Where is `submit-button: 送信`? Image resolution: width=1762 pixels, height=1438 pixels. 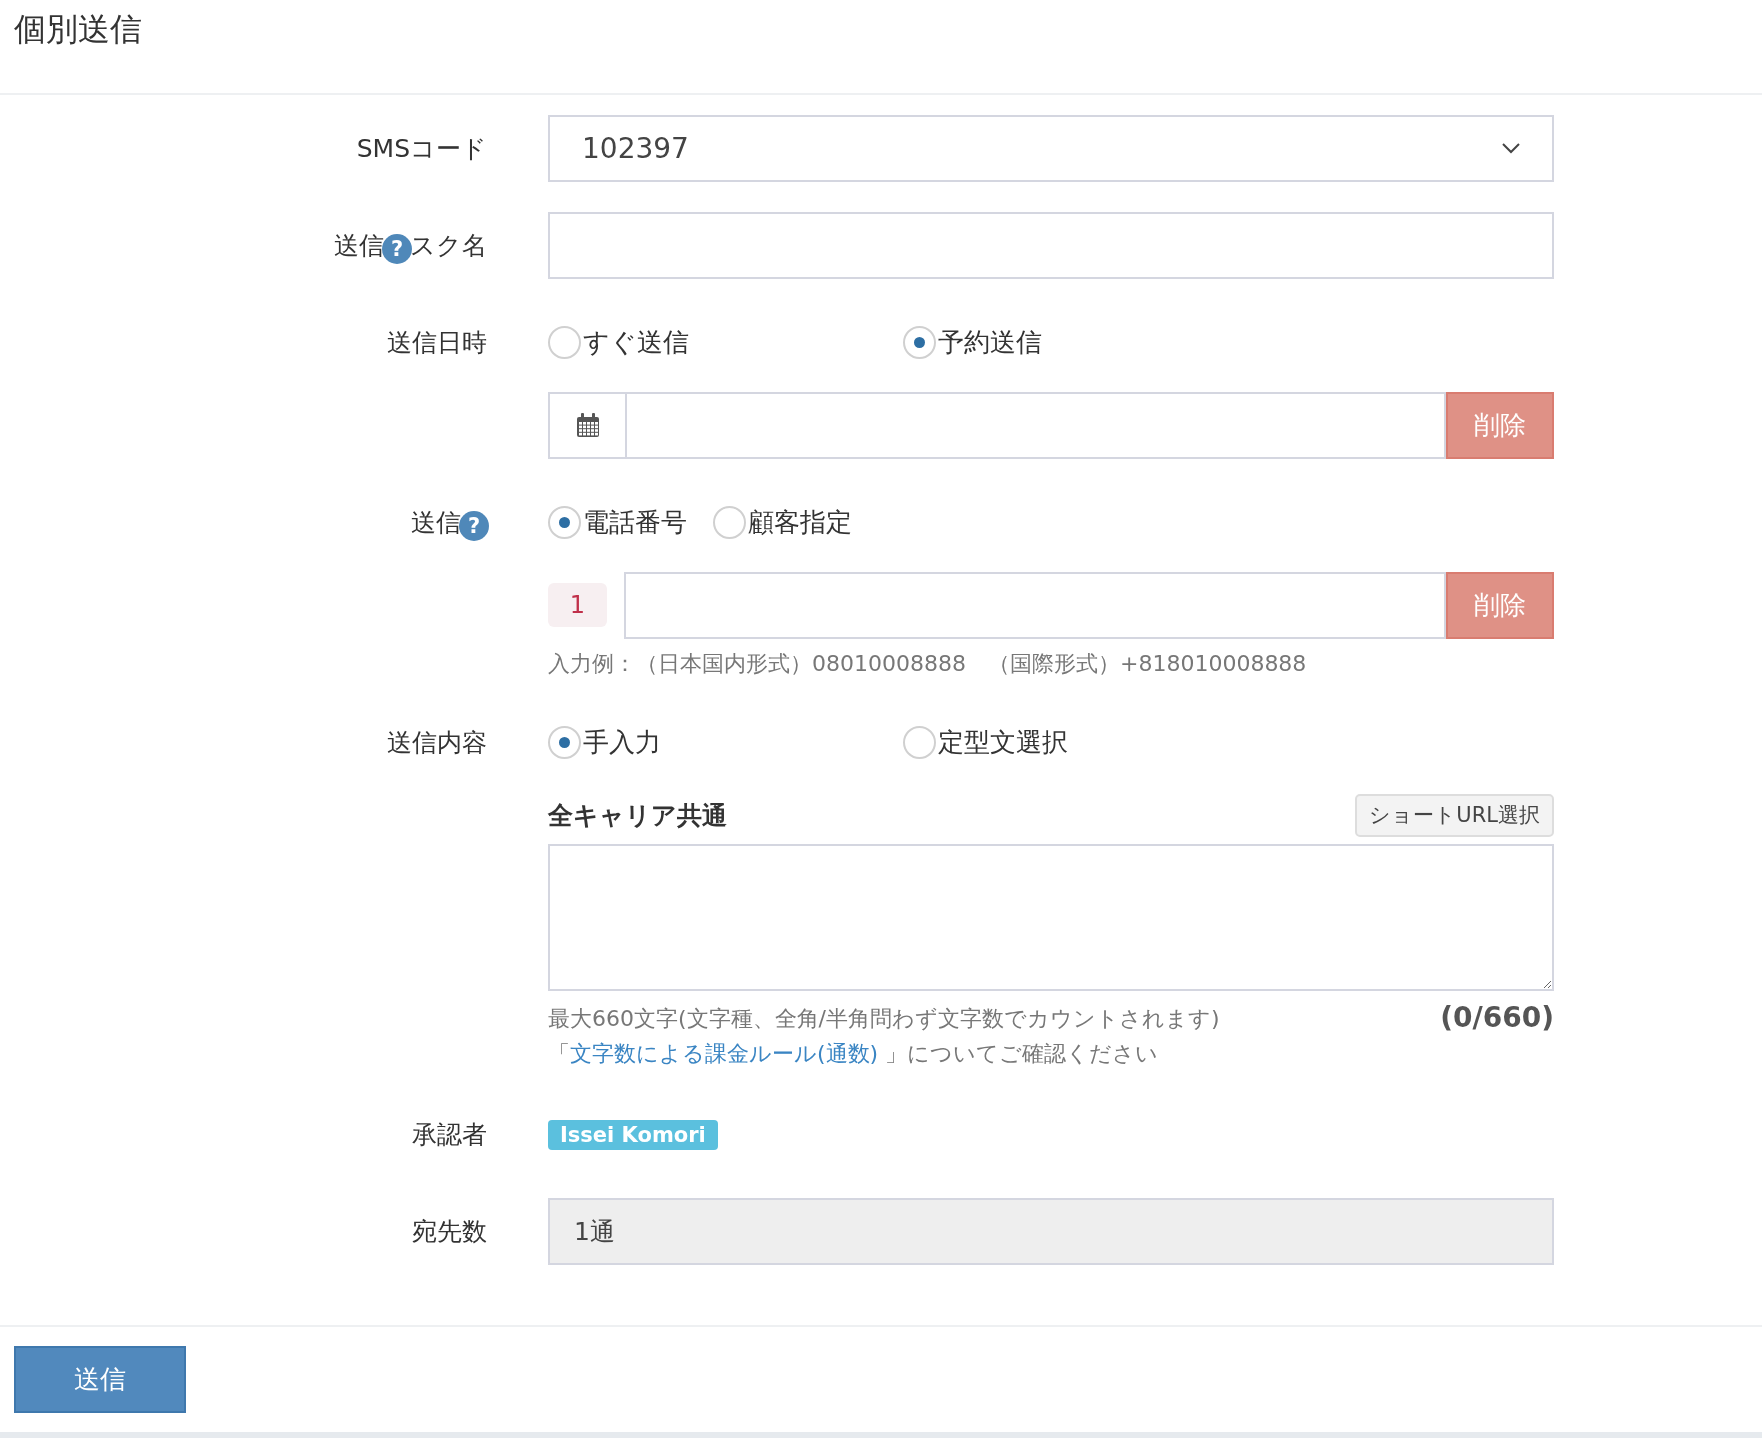 submit-button: 送信 is located at coordinates (100, 1379).